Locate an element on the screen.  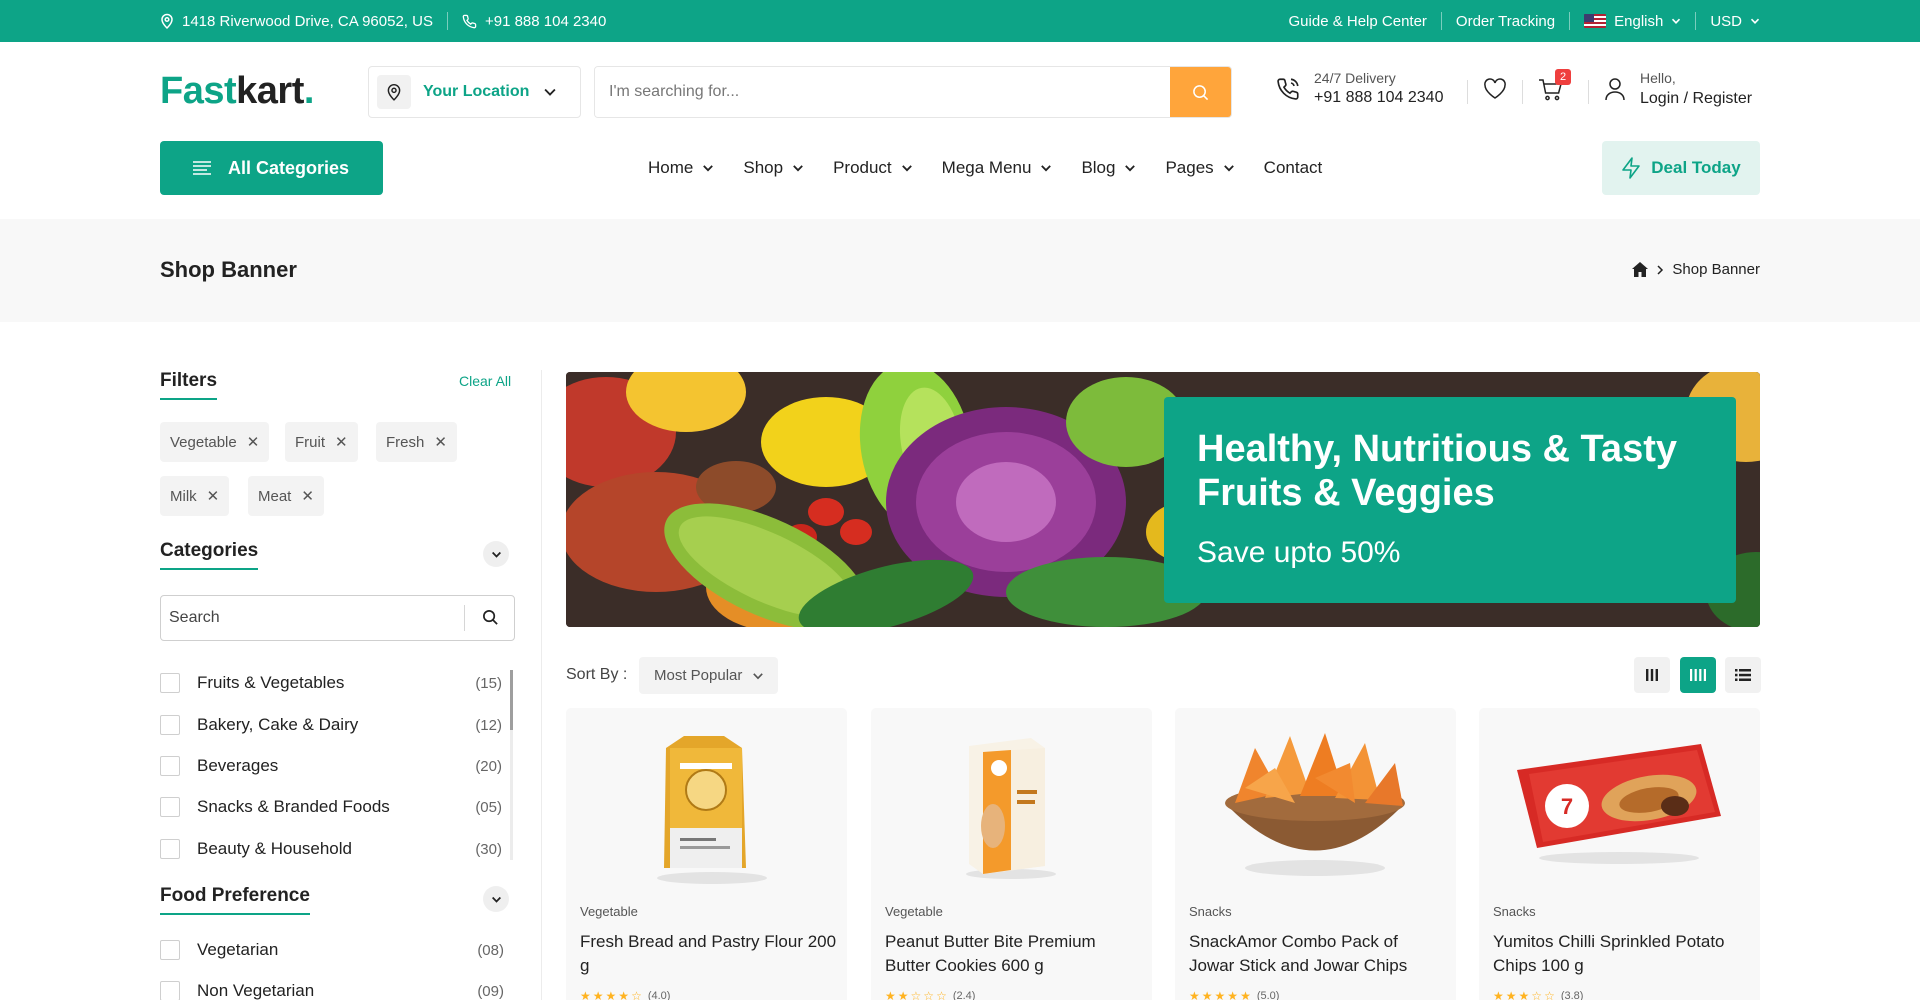
categories-collapse-toggle is located at coordinates (496, 554).